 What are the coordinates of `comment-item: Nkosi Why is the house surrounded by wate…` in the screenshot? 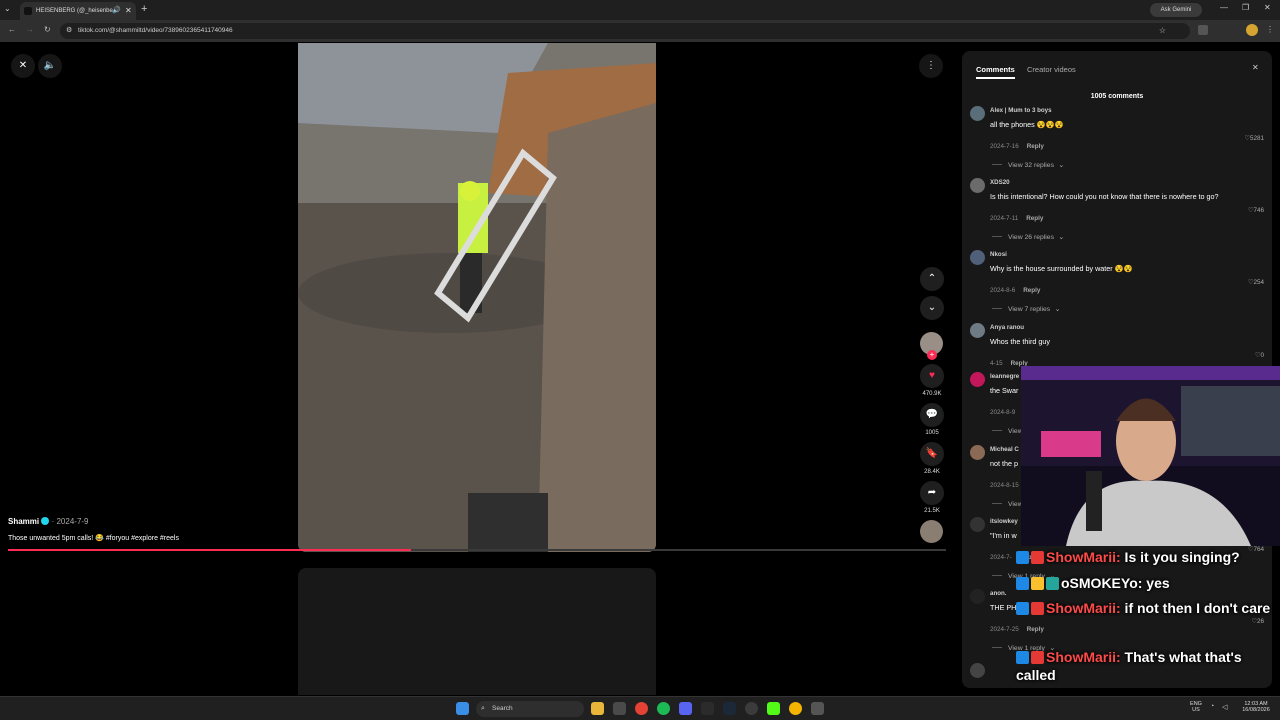 It's located at (1117, 281).